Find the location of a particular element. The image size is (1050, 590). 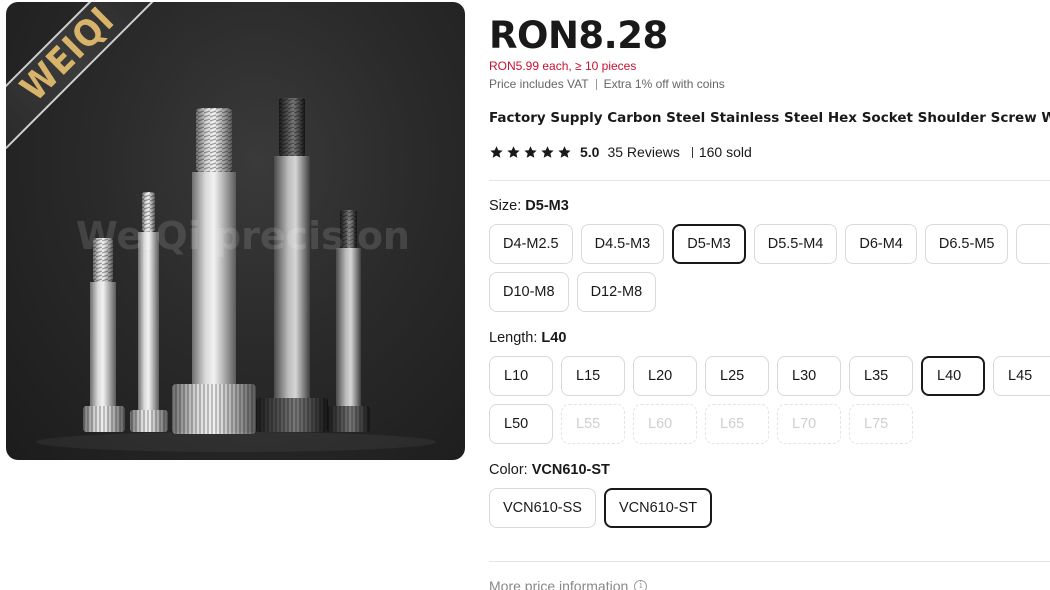

vat-note: Price includes VAT is located at coordinates (539, 84).